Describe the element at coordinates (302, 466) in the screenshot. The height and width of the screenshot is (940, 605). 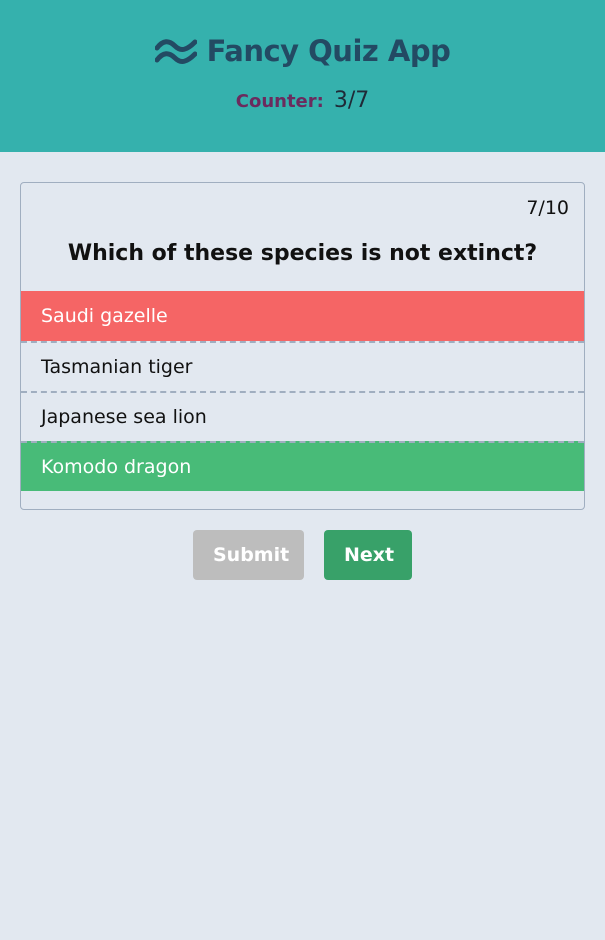
I see `answer-option: Komodo dragon` at that location.